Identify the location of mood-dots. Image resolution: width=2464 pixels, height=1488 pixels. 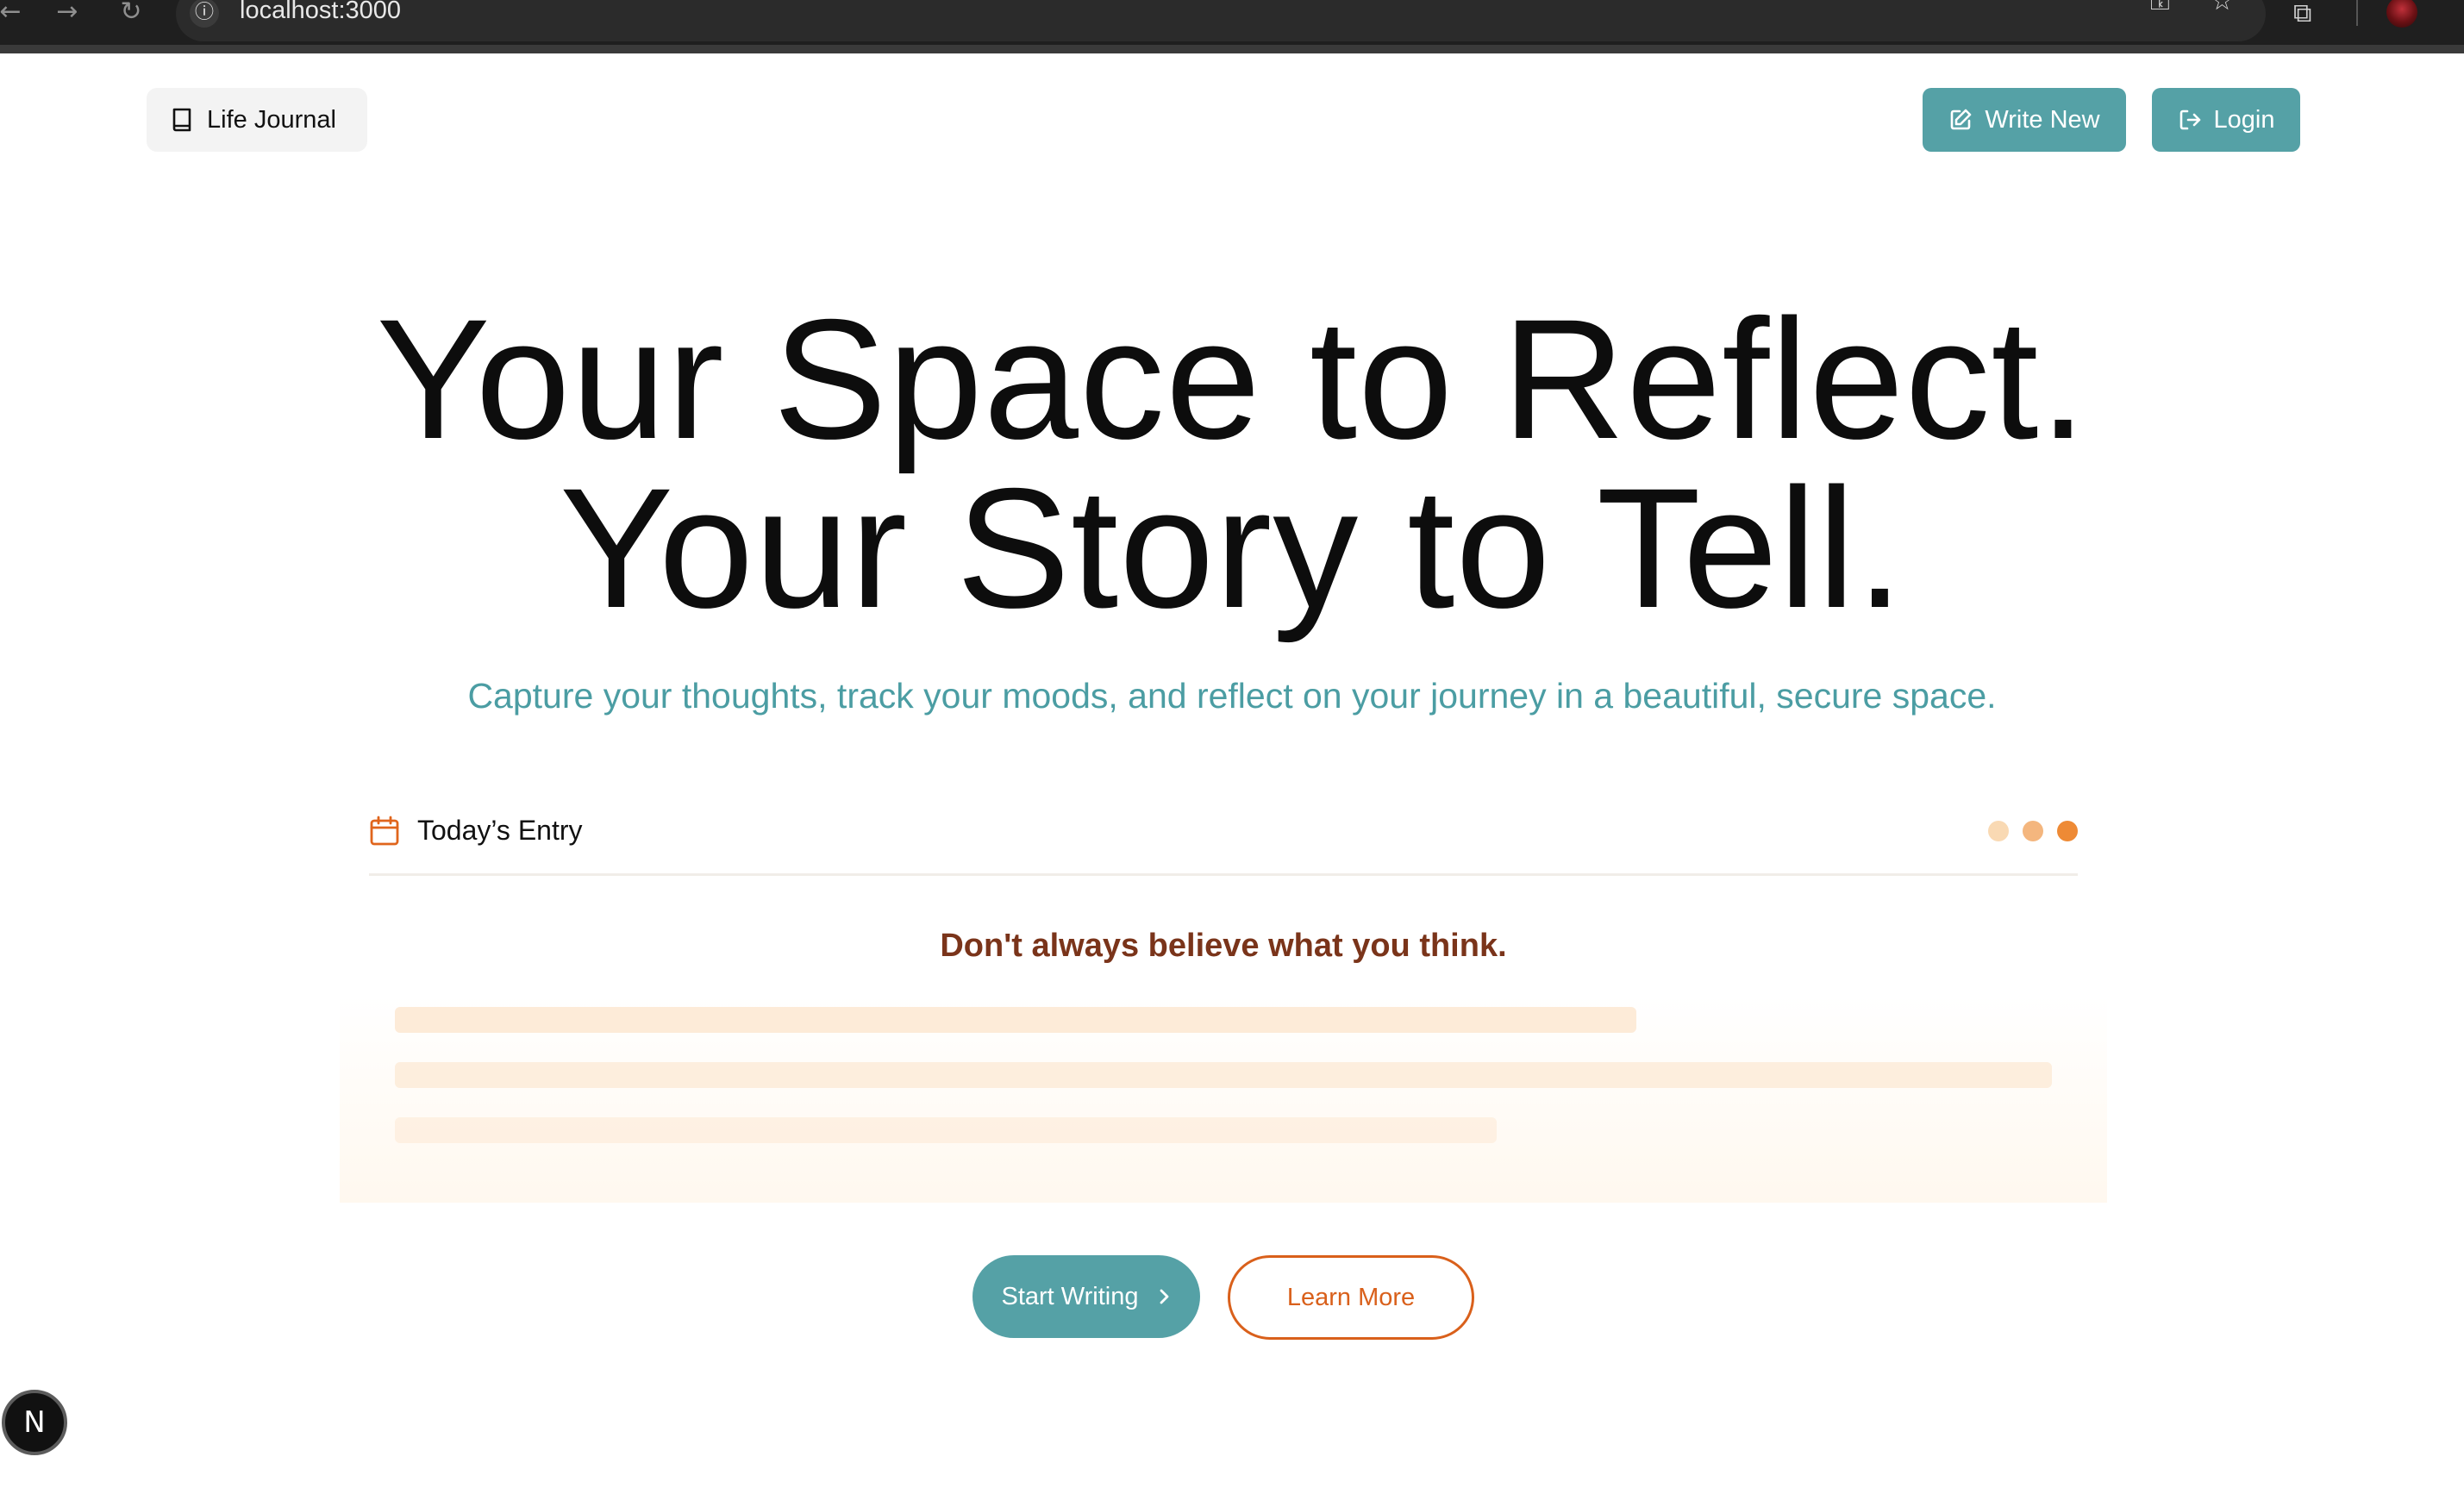
(2033, 831).